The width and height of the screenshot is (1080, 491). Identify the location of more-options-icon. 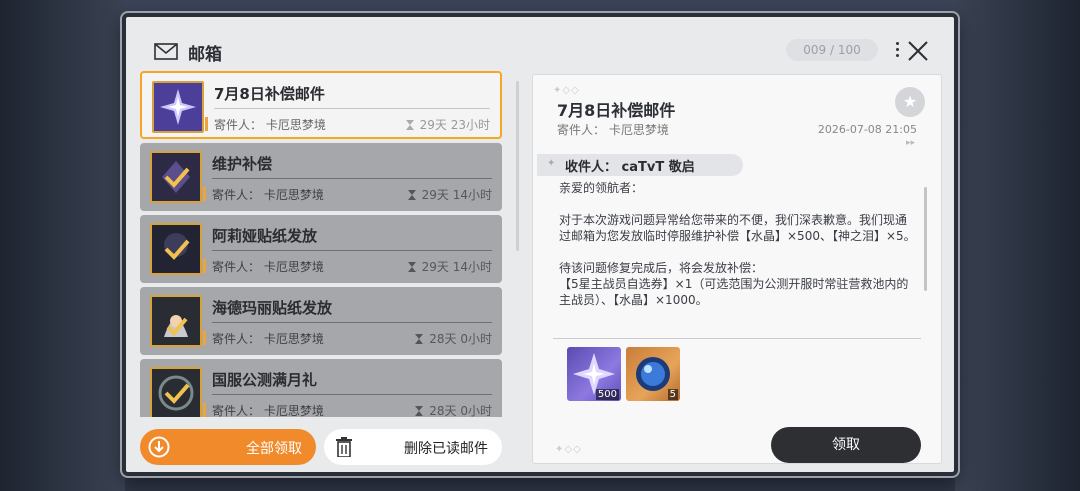
(898, 51).